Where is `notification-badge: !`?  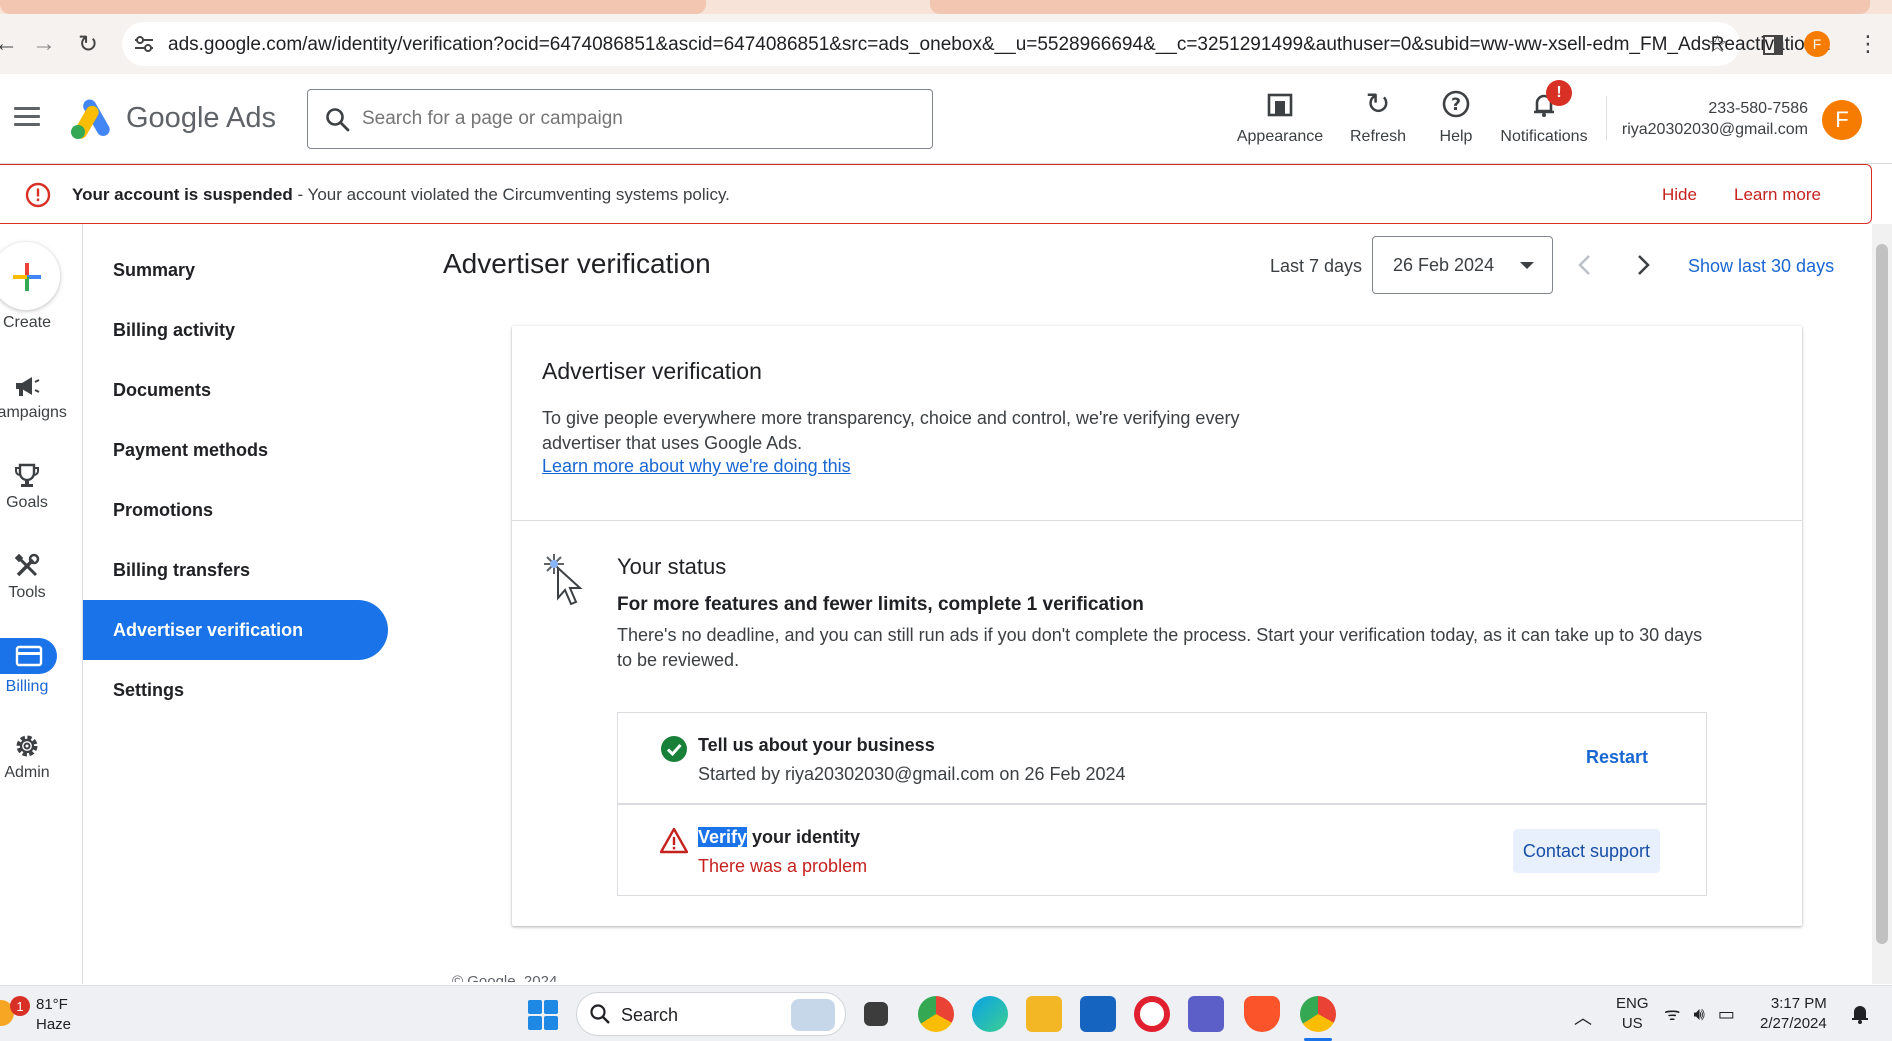 notification-badge: ! is located at coordinates (1559, 93).